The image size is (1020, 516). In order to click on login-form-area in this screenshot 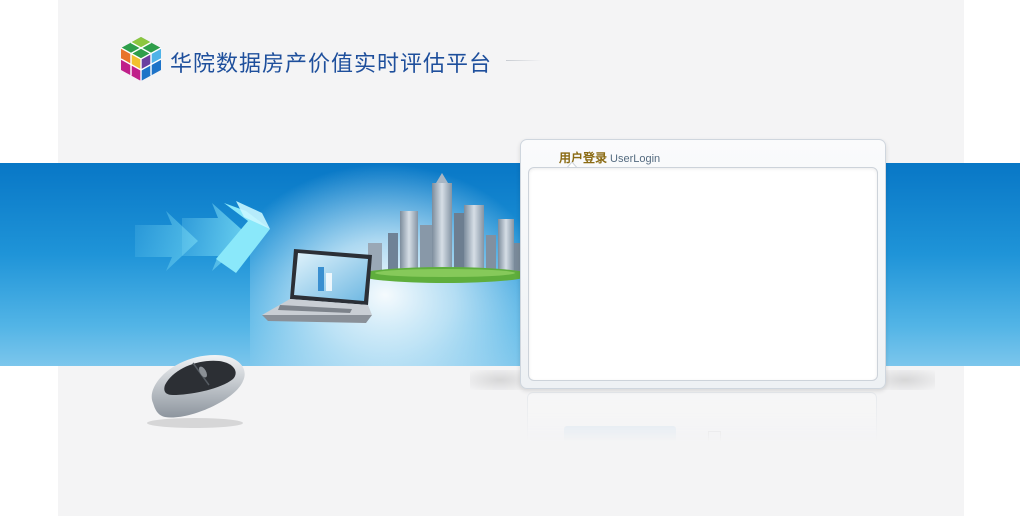, I will do `click(703, 274)`.